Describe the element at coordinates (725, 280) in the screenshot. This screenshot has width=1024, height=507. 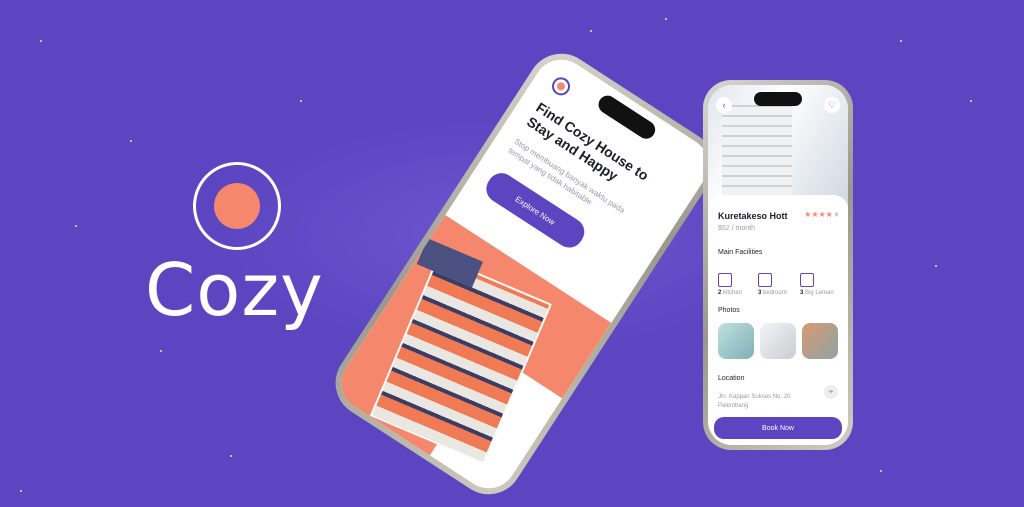
I see `kitchen-icon` at that location.